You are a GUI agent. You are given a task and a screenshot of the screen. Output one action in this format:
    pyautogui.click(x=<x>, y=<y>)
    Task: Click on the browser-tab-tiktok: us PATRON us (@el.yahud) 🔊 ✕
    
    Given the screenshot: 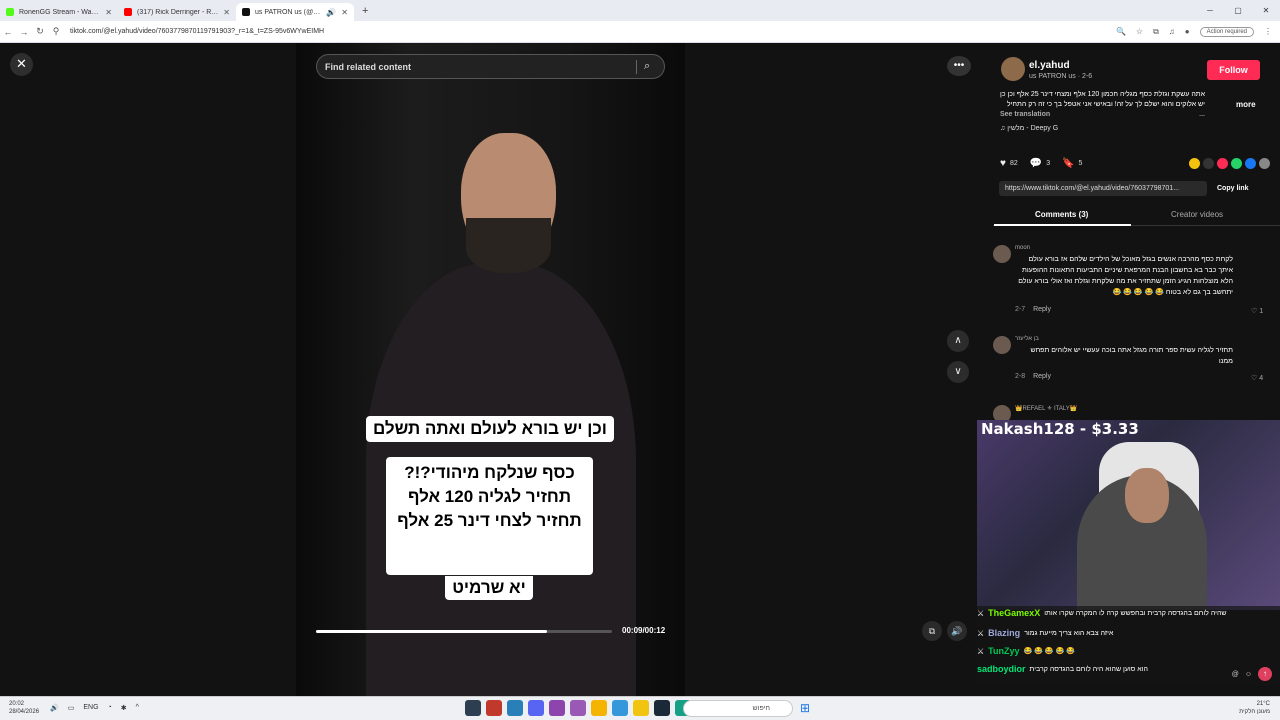 What is the action you would take?
    pyautogui.click(x=295, y=12)
    